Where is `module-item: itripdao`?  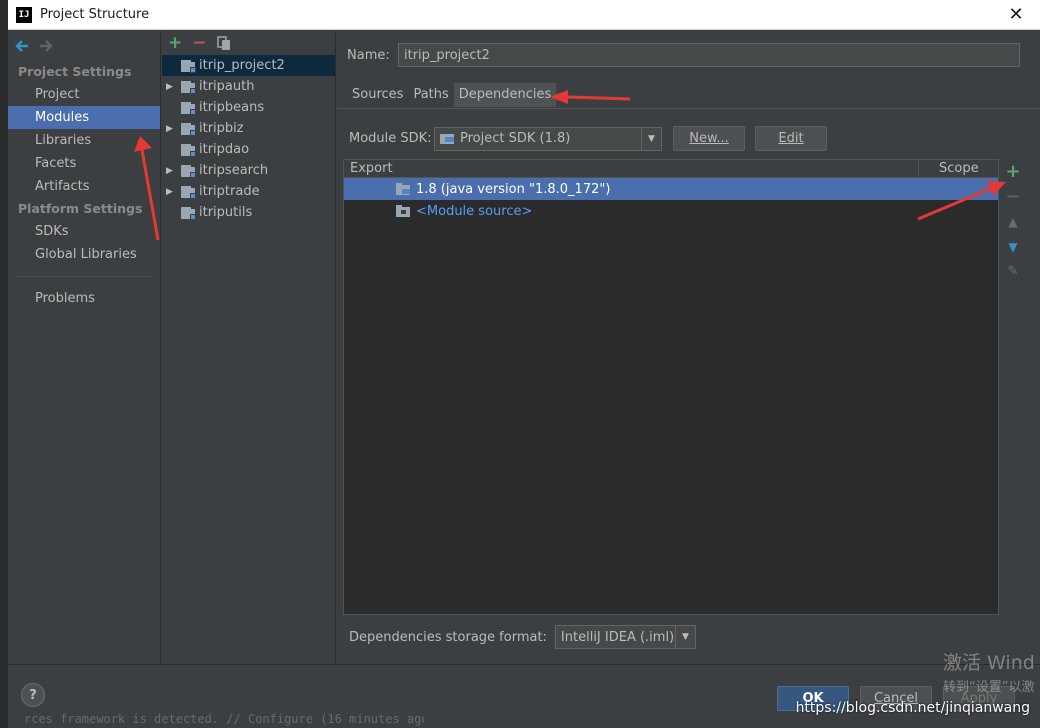 module-item: itripdao is located at coordinates (248, 149).